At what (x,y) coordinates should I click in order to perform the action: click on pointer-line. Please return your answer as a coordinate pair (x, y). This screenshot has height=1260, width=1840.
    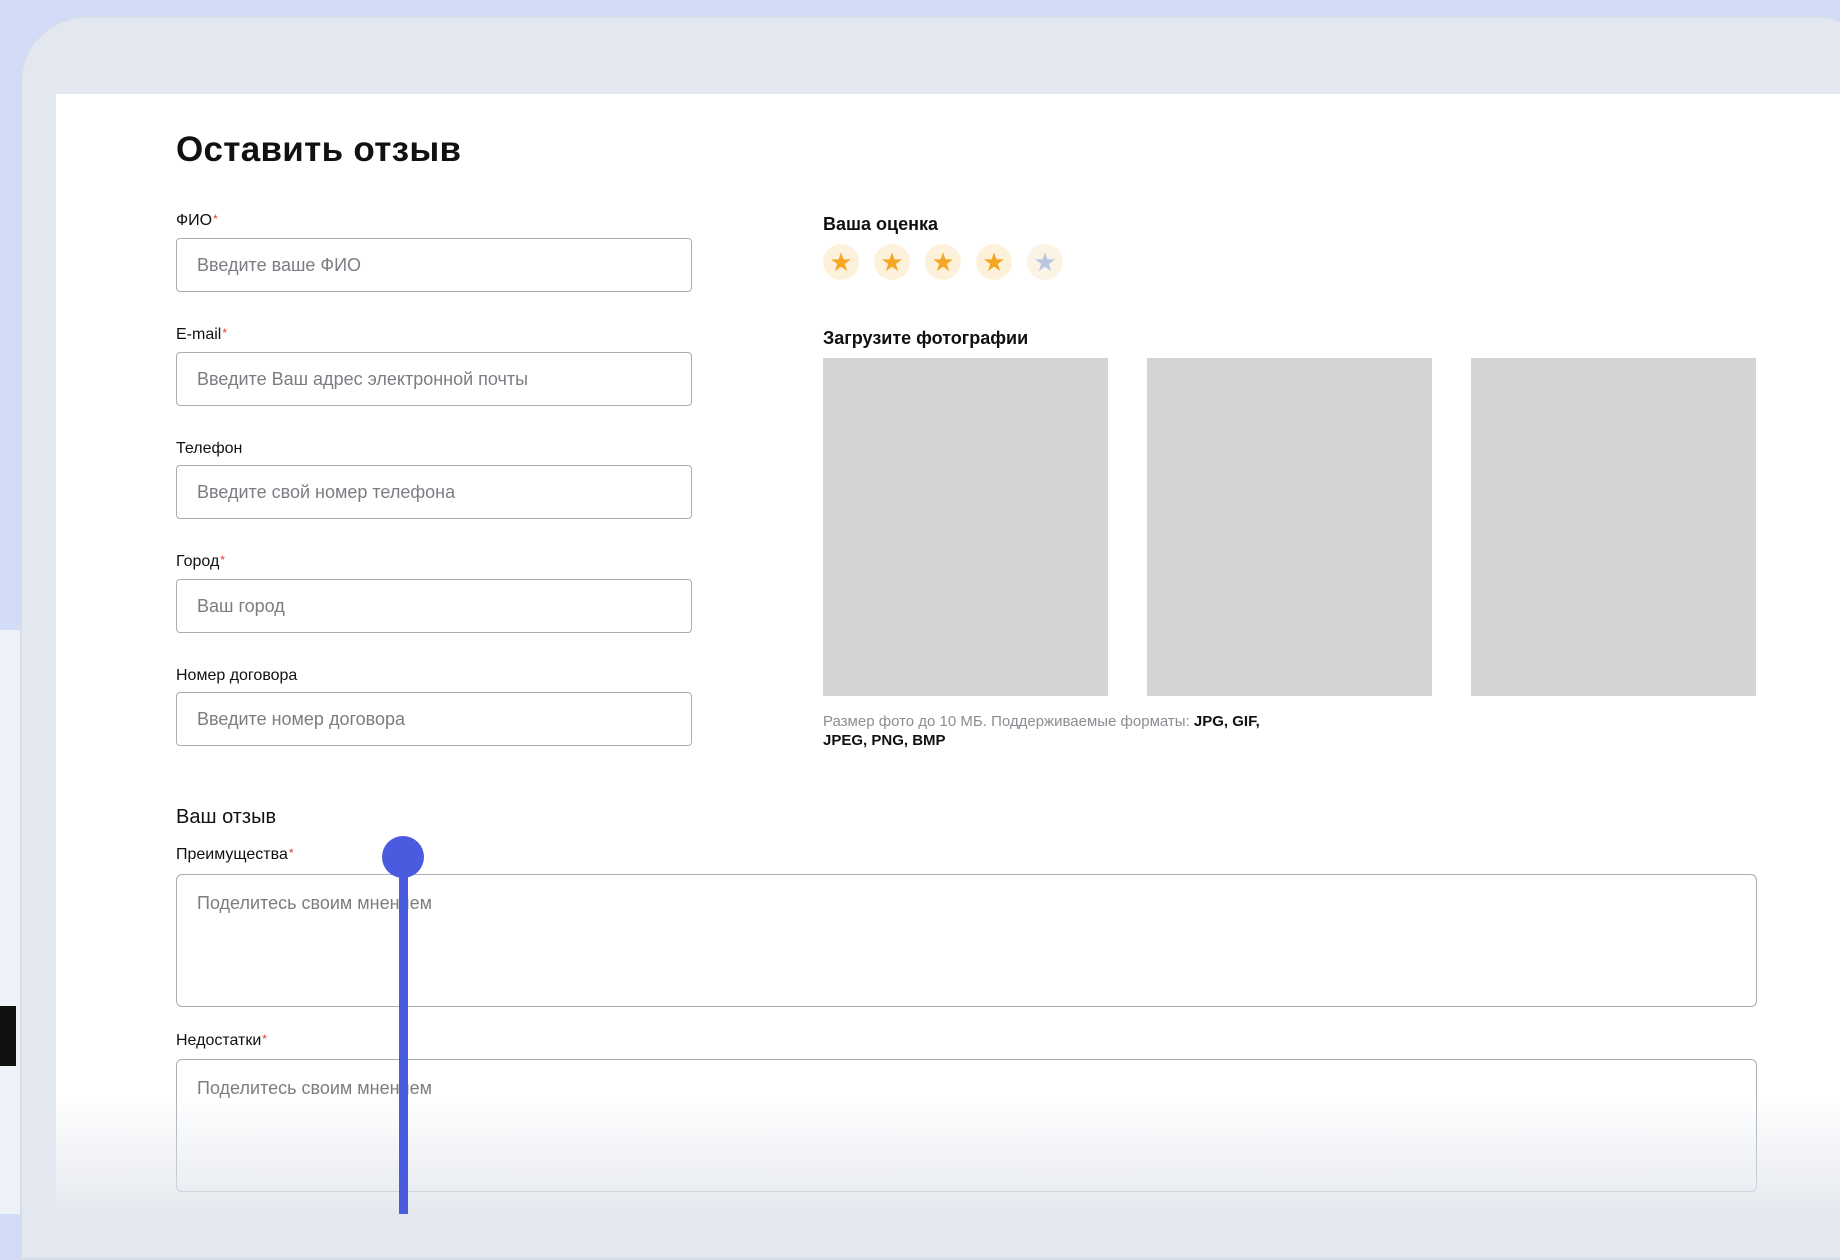
    Looking at the image, I should click on (403, 1036).